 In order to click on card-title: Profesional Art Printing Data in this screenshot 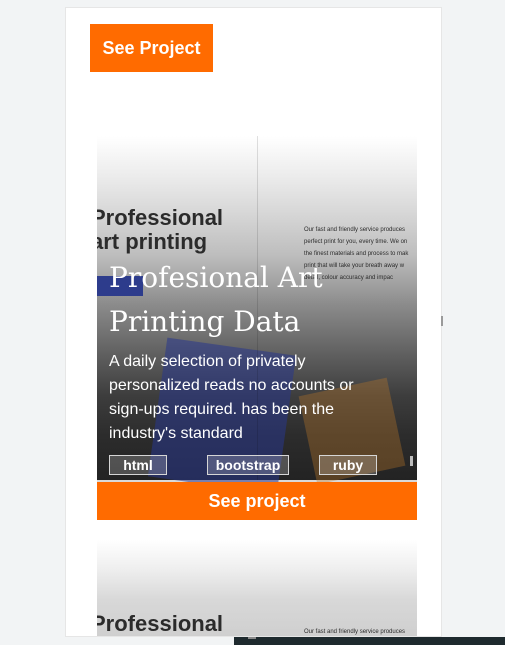, I will do `click(259, 300)`.